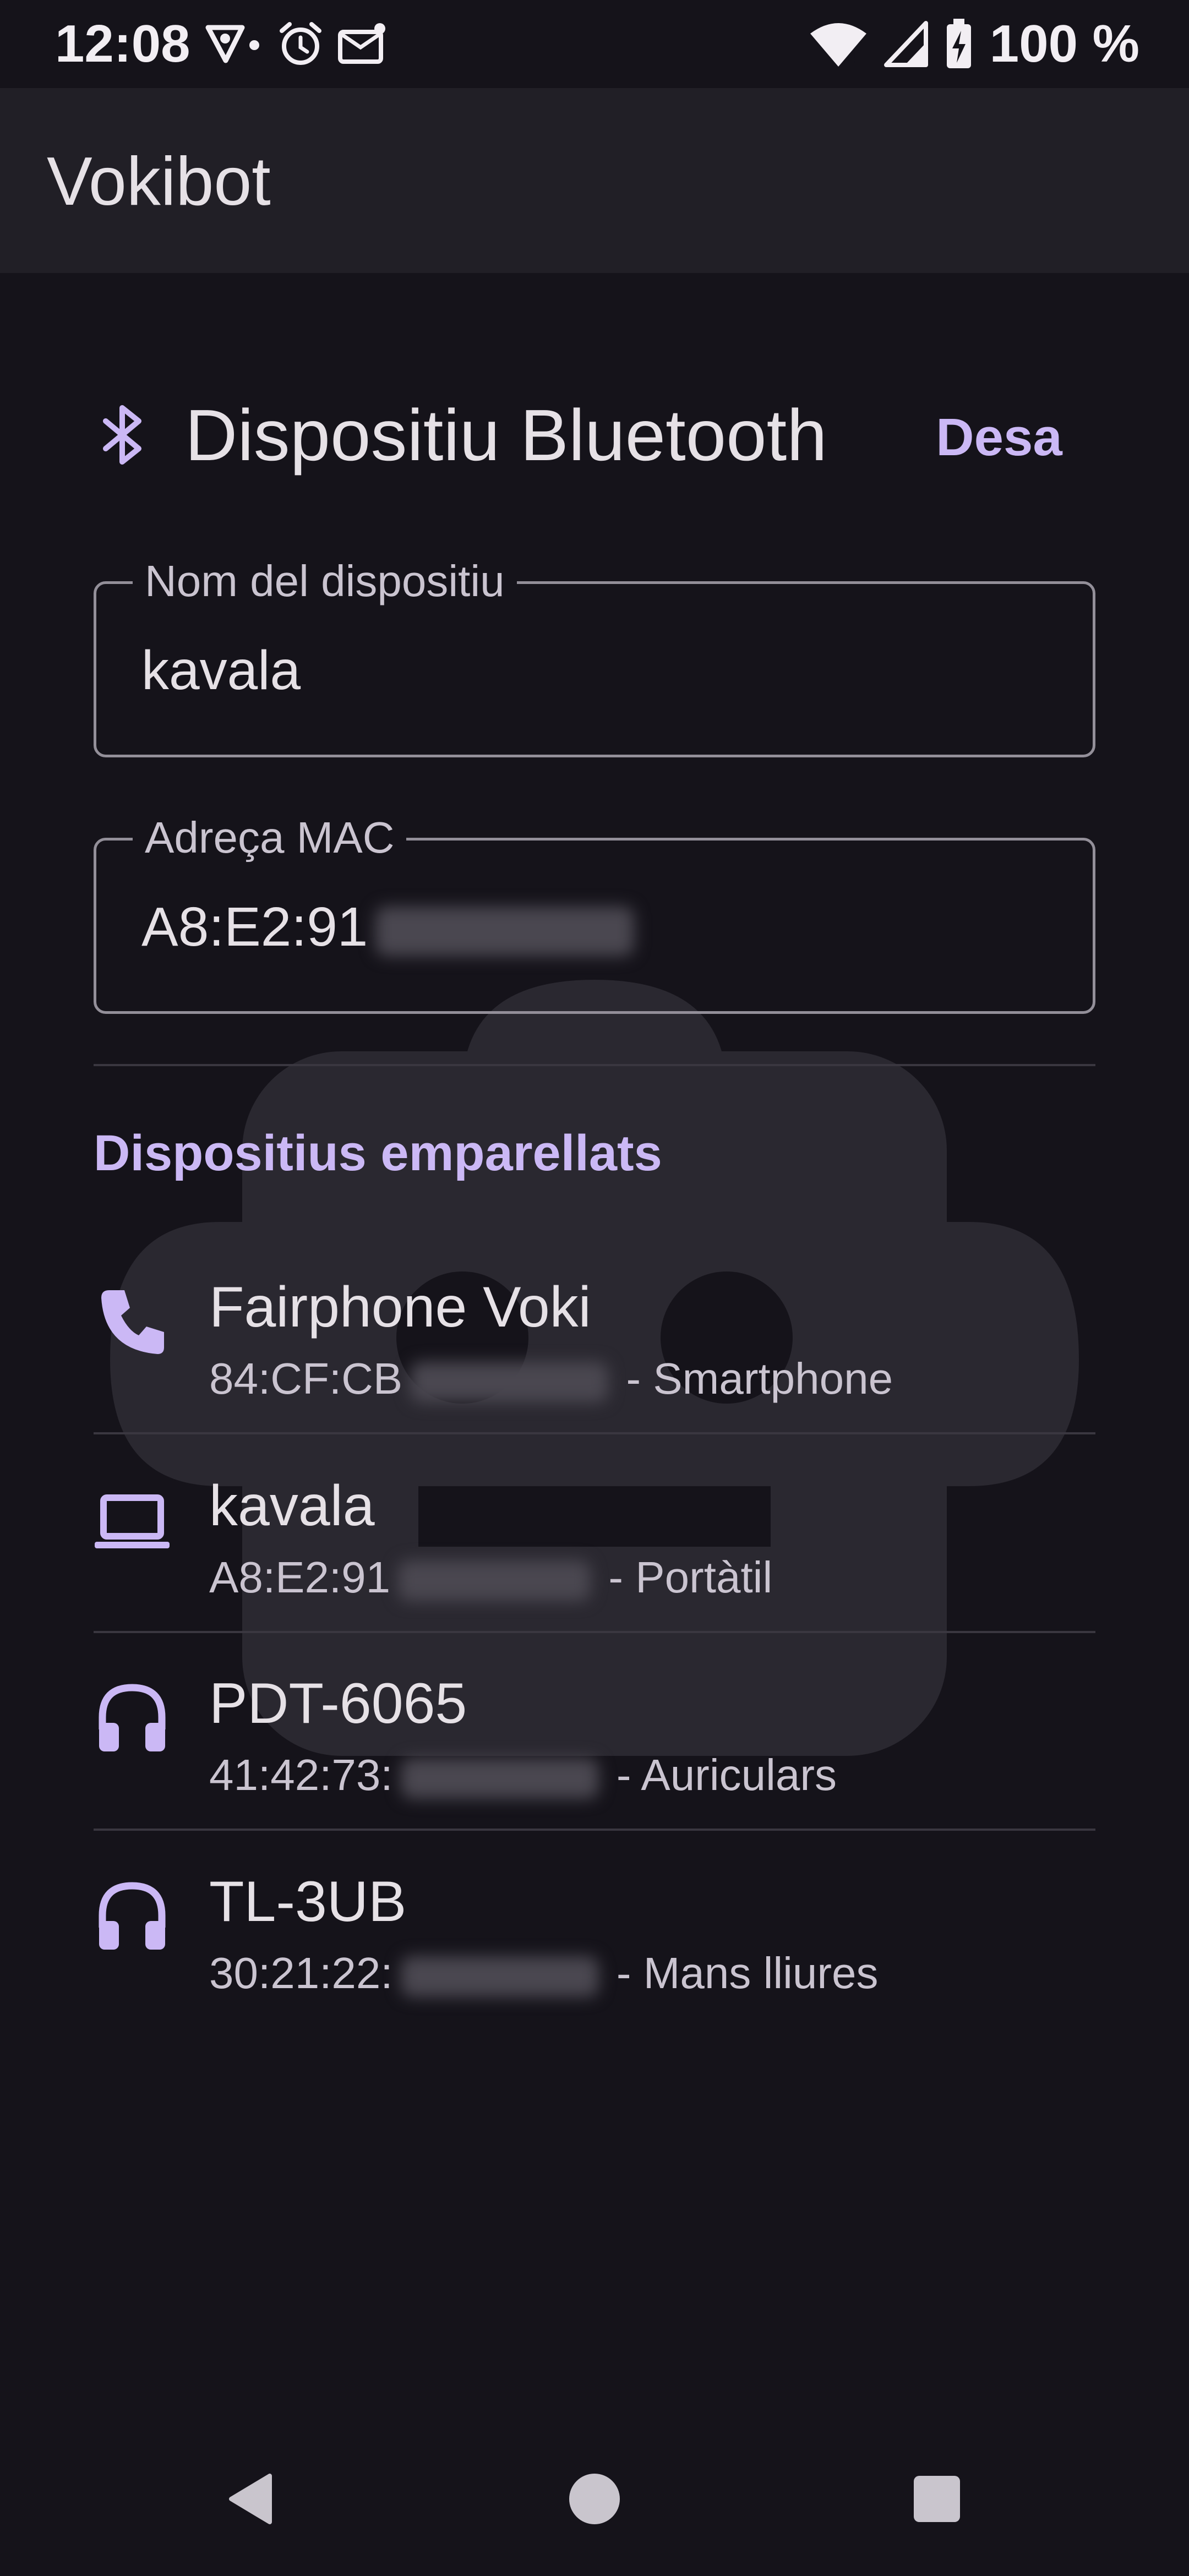  What do you see at coordinates (854, 57) in the screenshot?
I see `wifi-badge: 4` at bounding box center [854, 57].